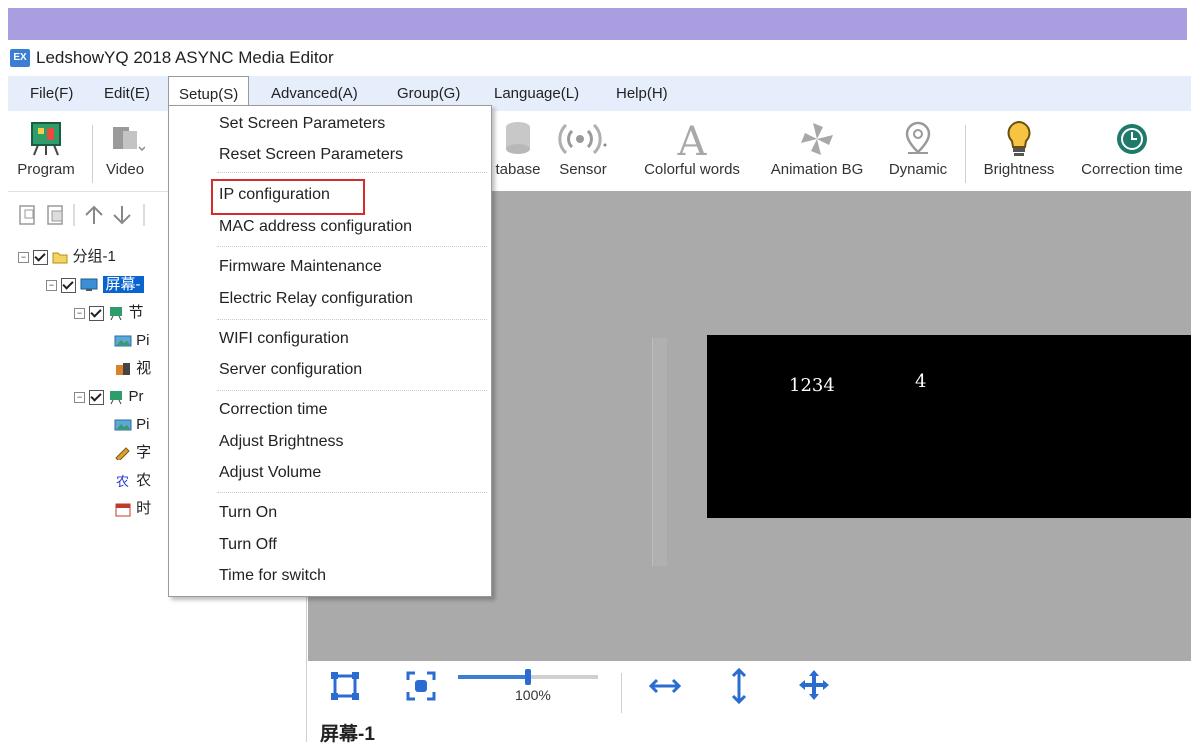 The height and width of the screenshot is (746, 1191). I want to click on title-bar: EX LedshowYQ 2018 ASYNC Media Editor, so click(595, 58).